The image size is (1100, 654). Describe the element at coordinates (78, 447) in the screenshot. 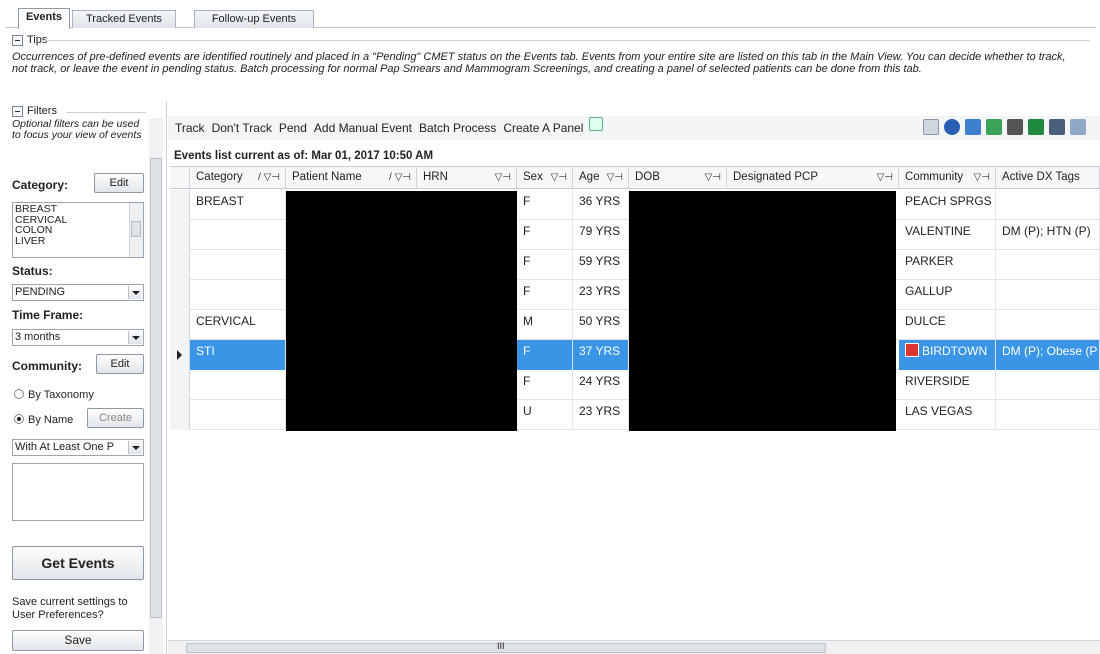

I see `panel-filter-select: With At Least One P` at that location.